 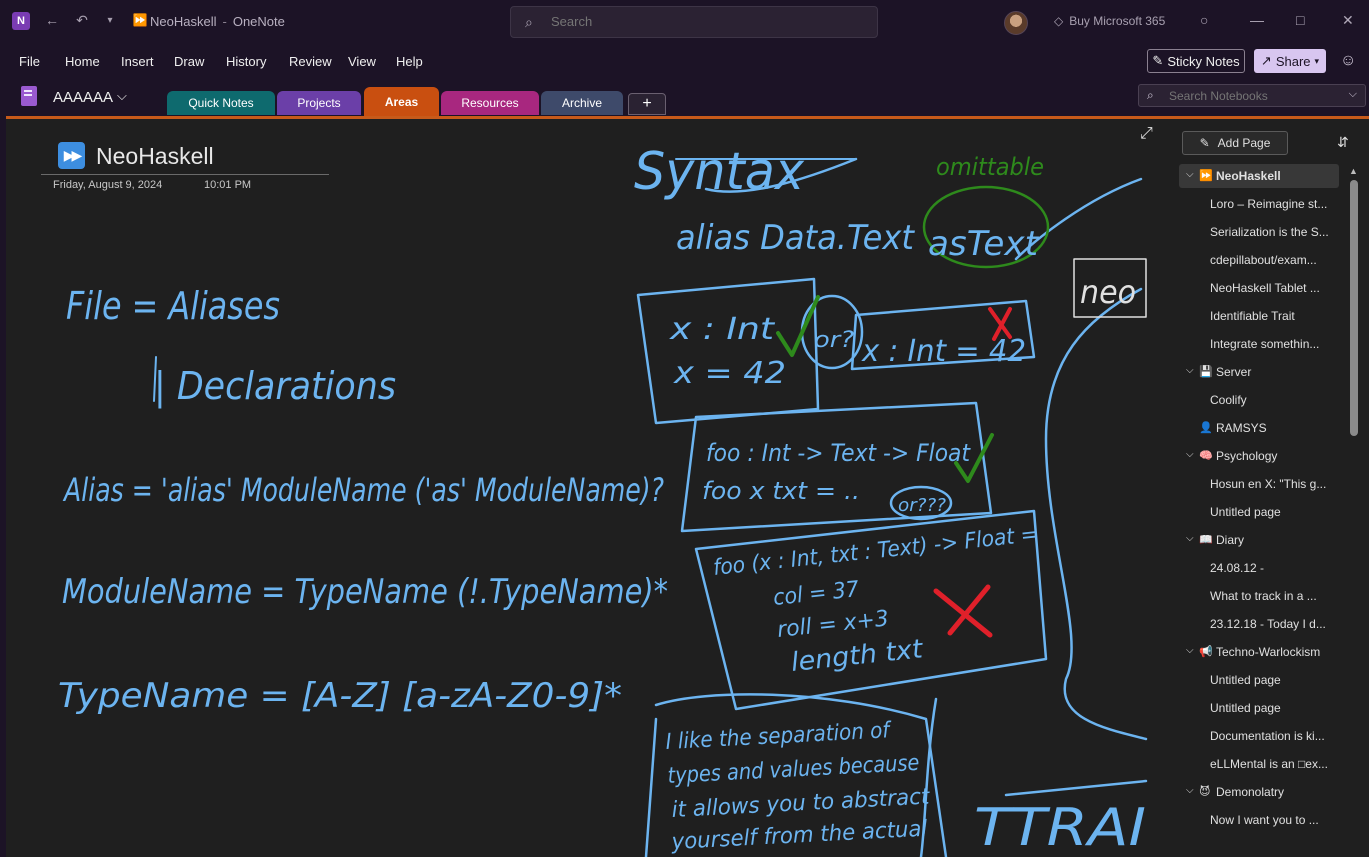 I want to click on avatar, so click(x=1016, y=23).